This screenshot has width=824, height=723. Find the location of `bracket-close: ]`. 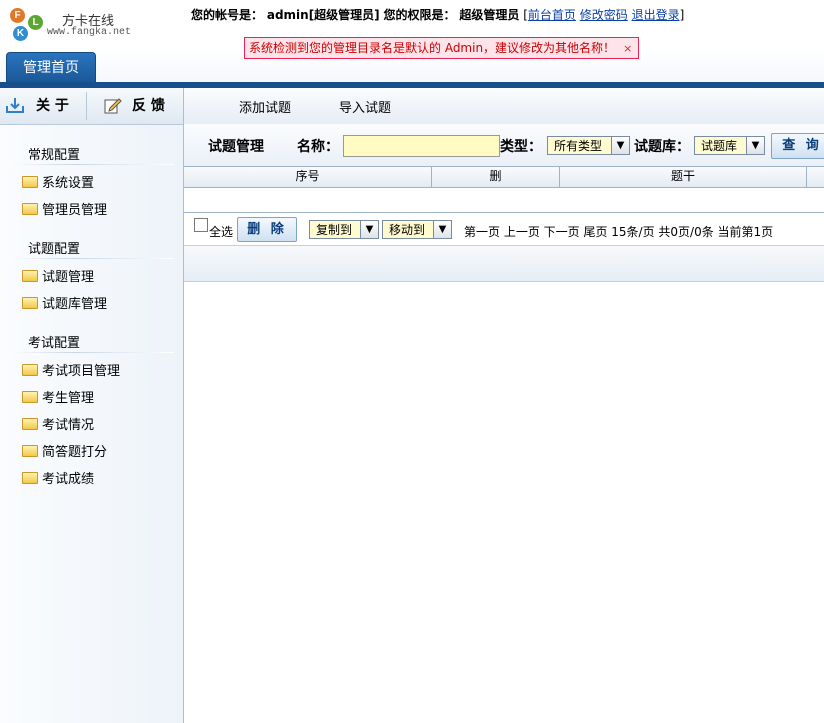

bracket-close: ] is located at coordinates (682, 15).